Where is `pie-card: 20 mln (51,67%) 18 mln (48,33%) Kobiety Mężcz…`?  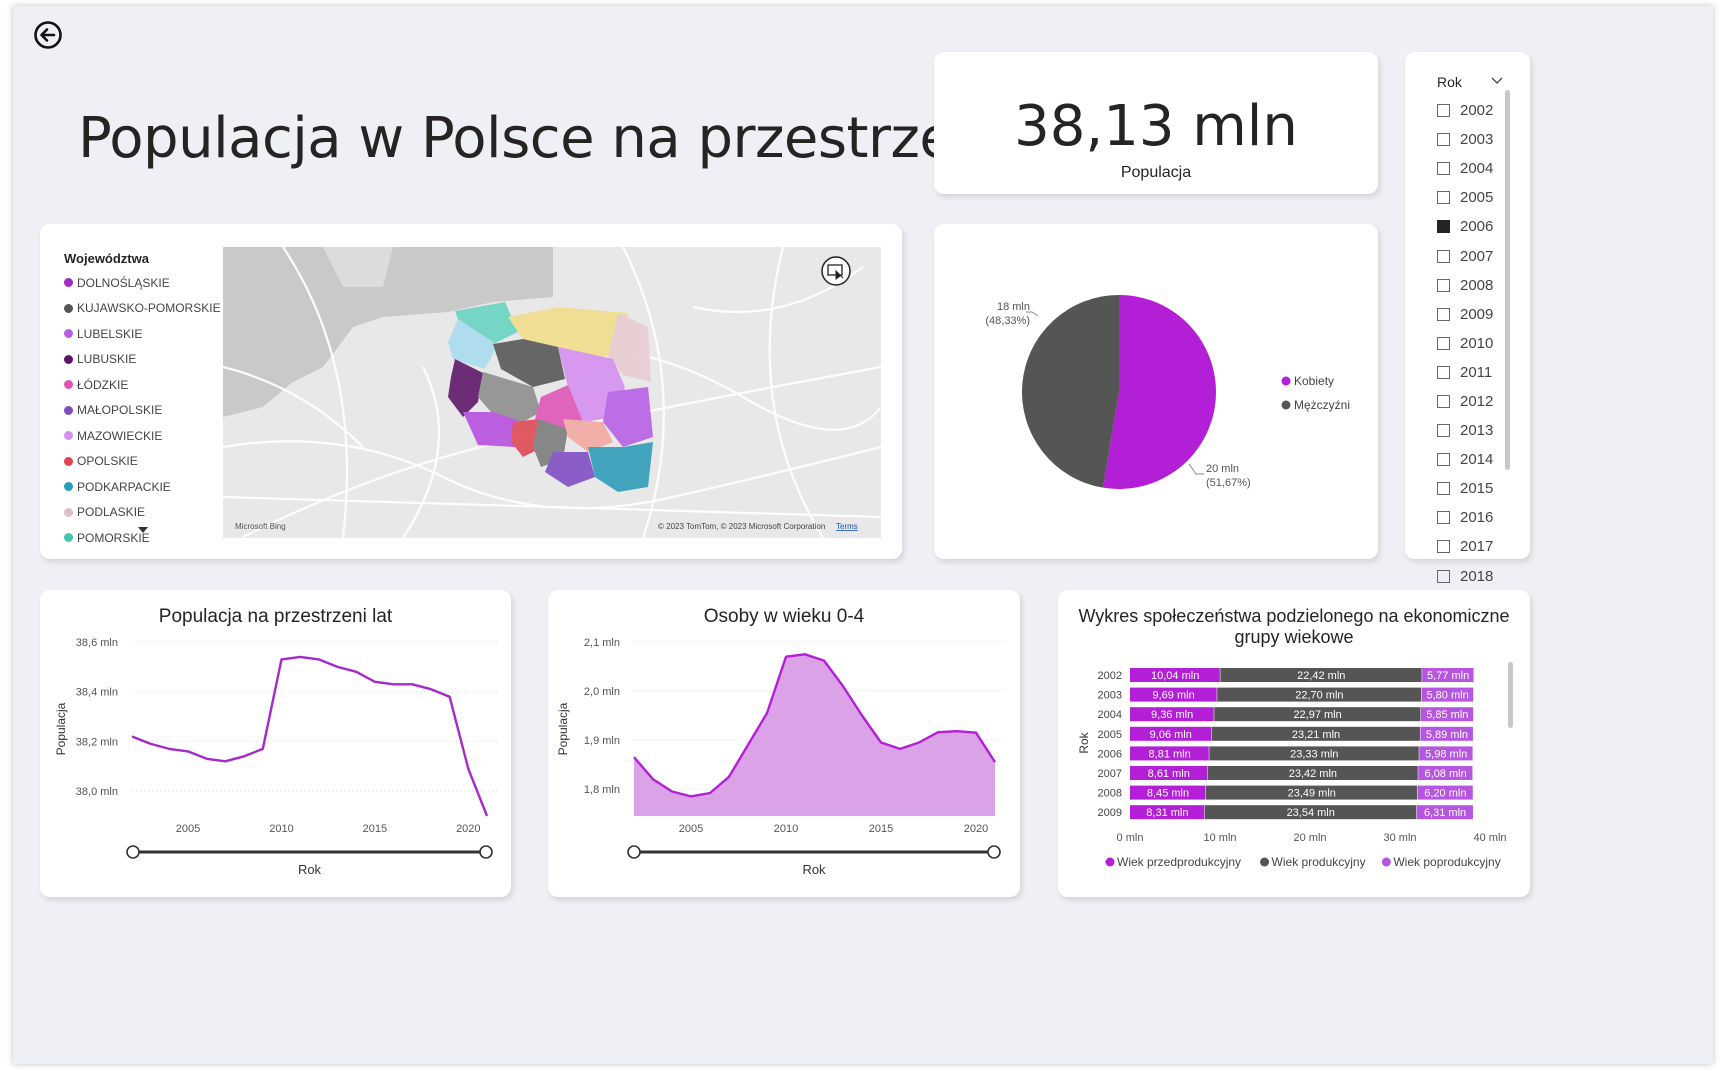 pie-card: 20 mln (51,67%) 18 mln (48,33%) Kobiety Mężcz… is located at coordinates (1156, 391).